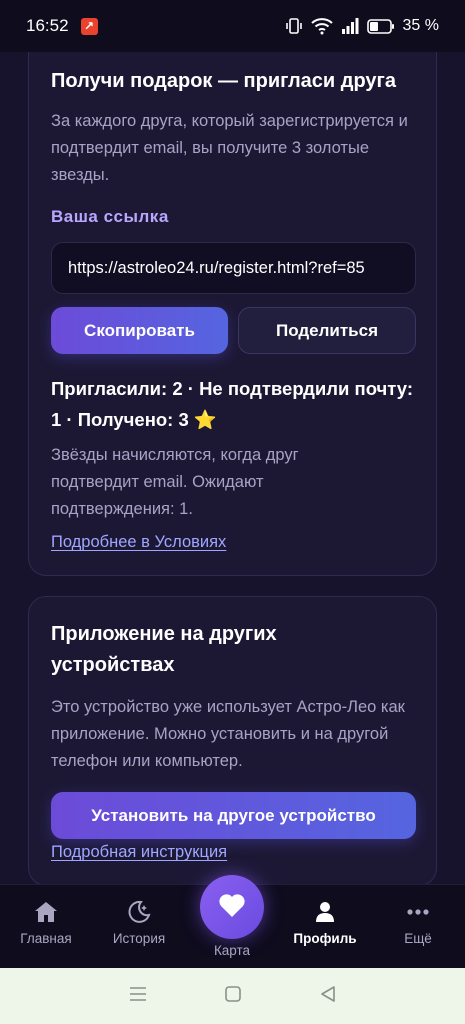 The image size is (465, 1024). What do you see at coordinates (223, 81) in the screenshot?
I see `referral-title: Получи подарок — пригласи друга` at bounding box center [223, 81].